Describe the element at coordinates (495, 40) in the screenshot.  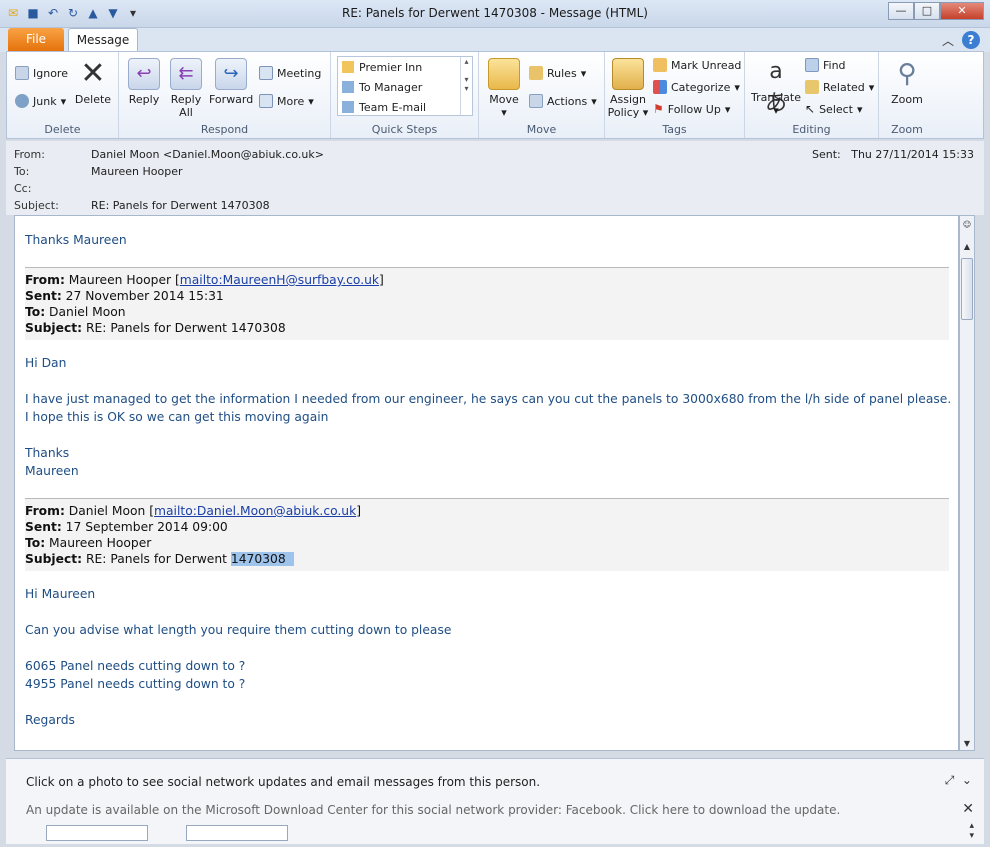
I see `ribbon-tabs: File Message ︿ ?` at that location.